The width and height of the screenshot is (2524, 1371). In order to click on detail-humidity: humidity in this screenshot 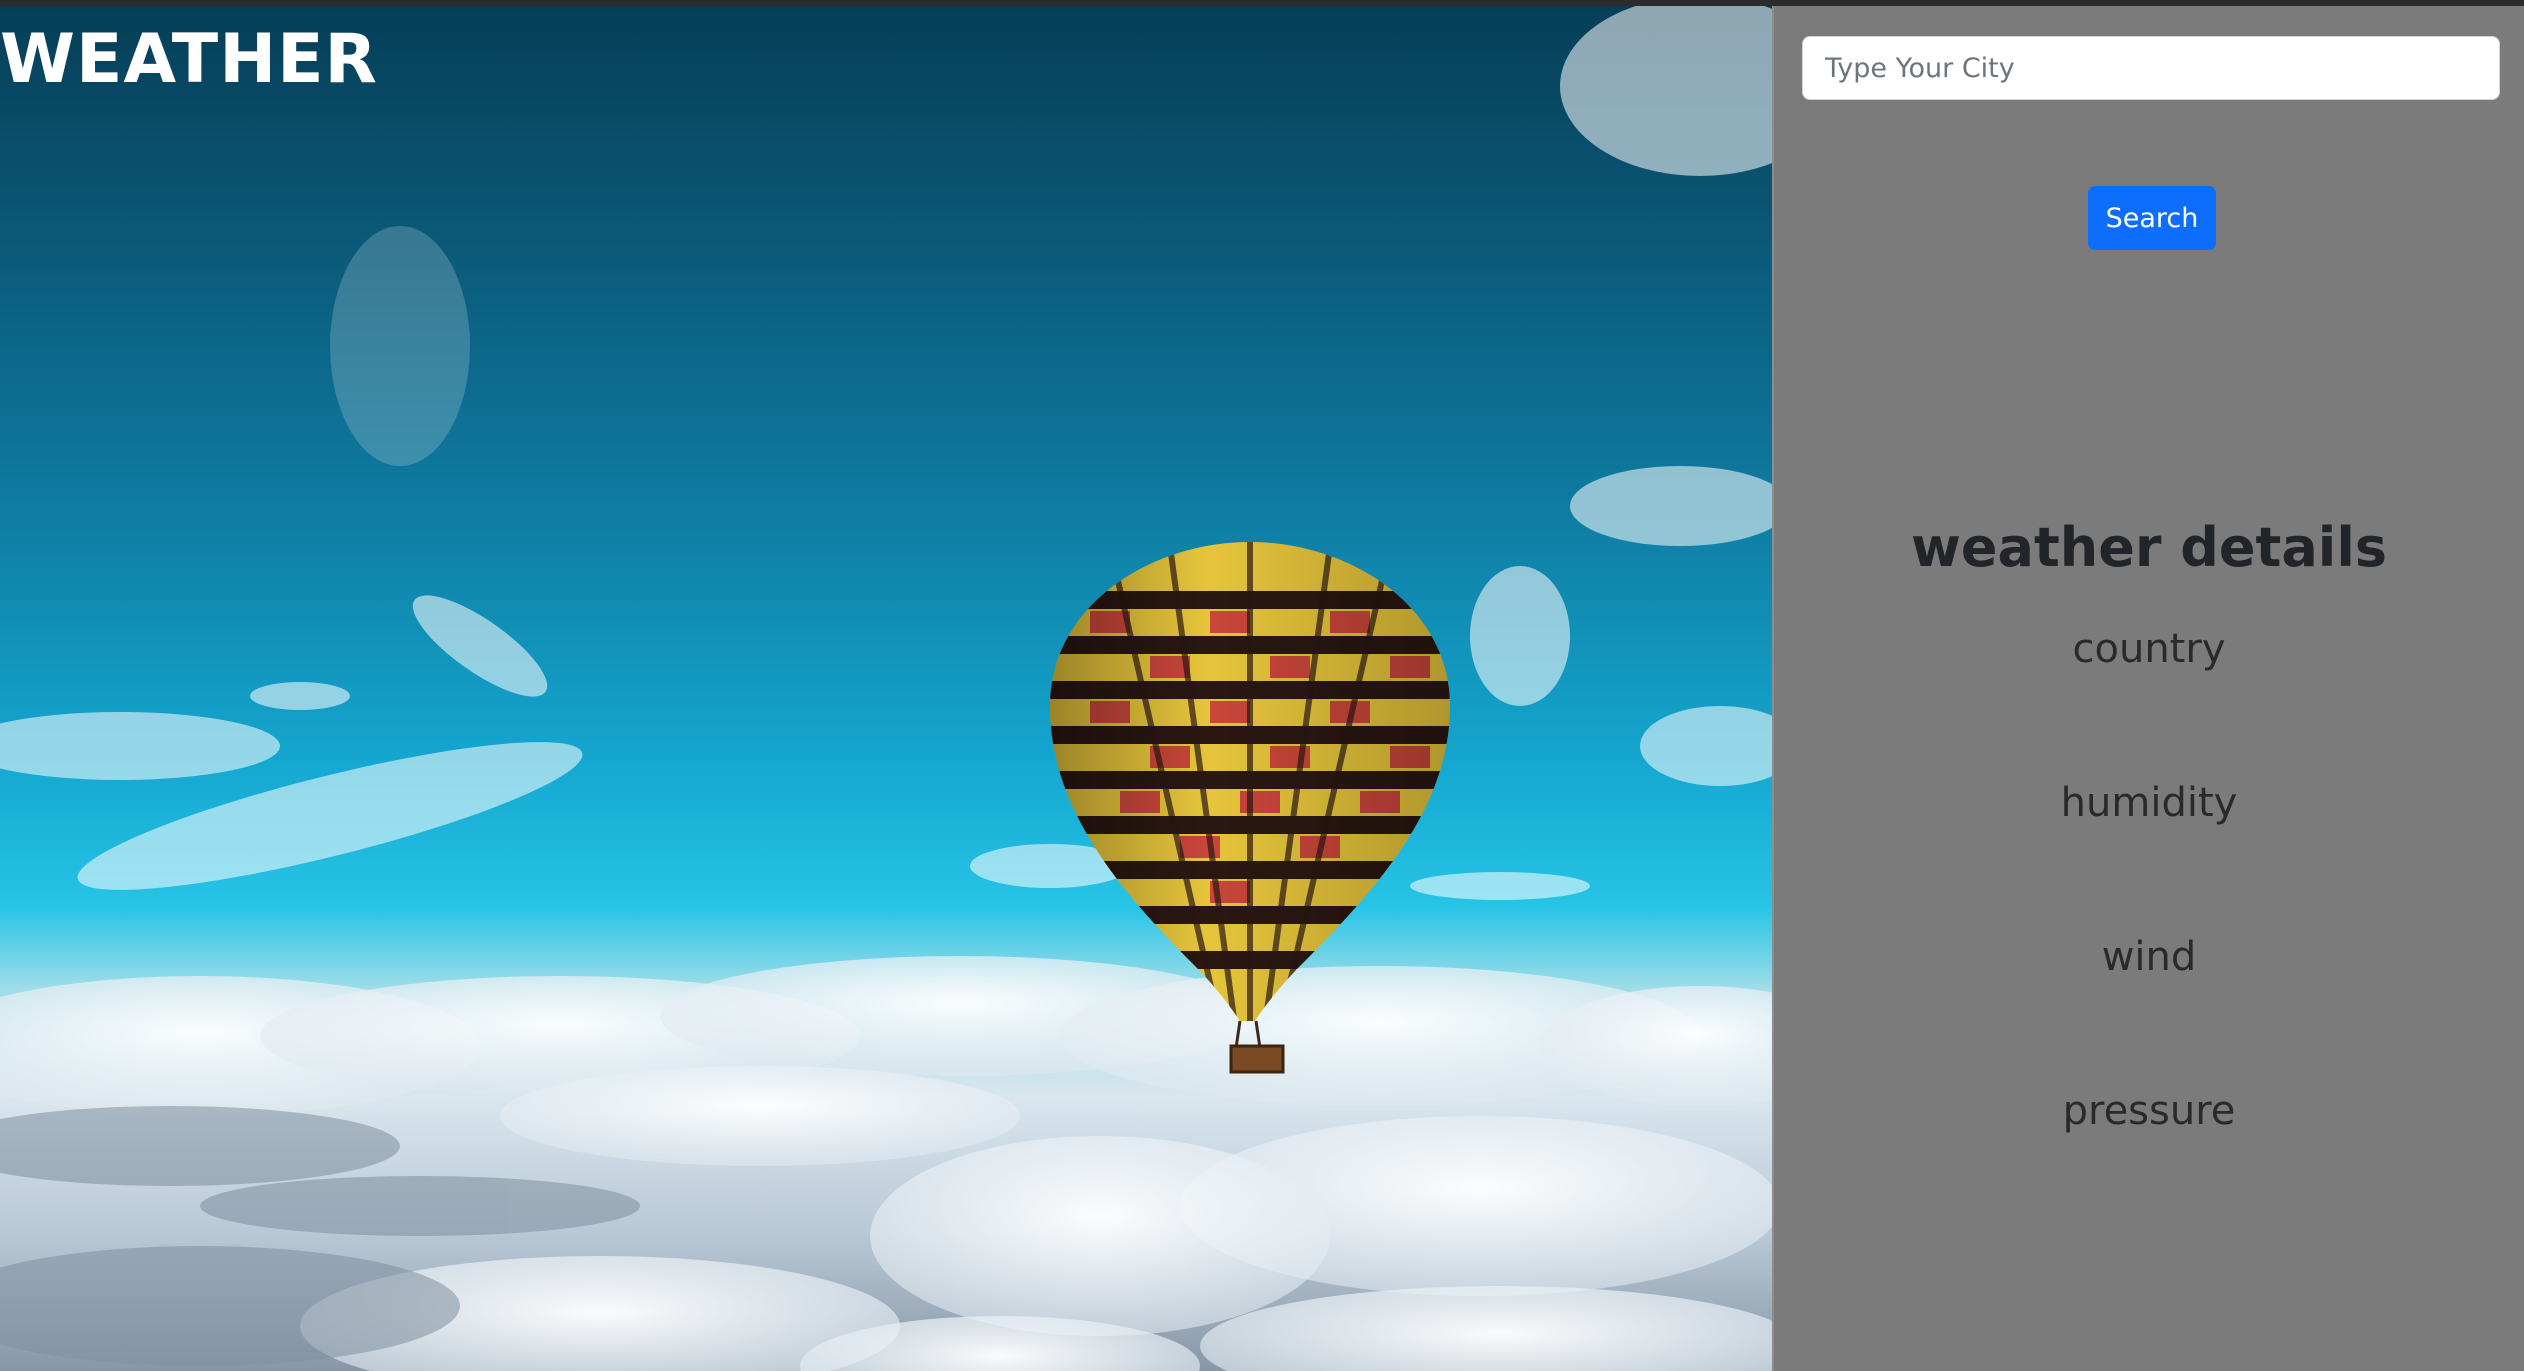, I will do `click(2149, 803)`.